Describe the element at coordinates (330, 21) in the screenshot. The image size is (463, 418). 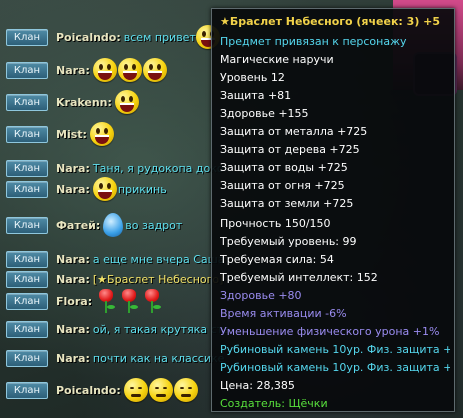
I see `item-title: ★Браслет Небесного (ячеек: 3) +5` at that location.